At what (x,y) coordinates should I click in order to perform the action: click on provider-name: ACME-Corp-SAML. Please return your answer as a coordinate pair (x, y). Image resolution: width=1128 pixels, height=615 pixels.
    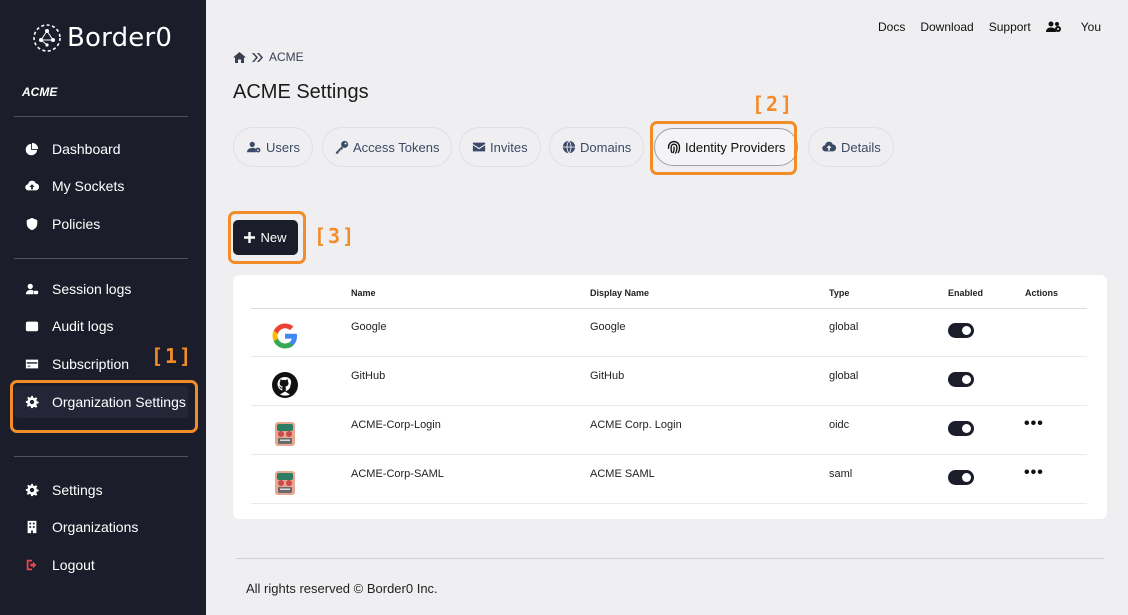
    Looking at the image, I should click on (397, 474).